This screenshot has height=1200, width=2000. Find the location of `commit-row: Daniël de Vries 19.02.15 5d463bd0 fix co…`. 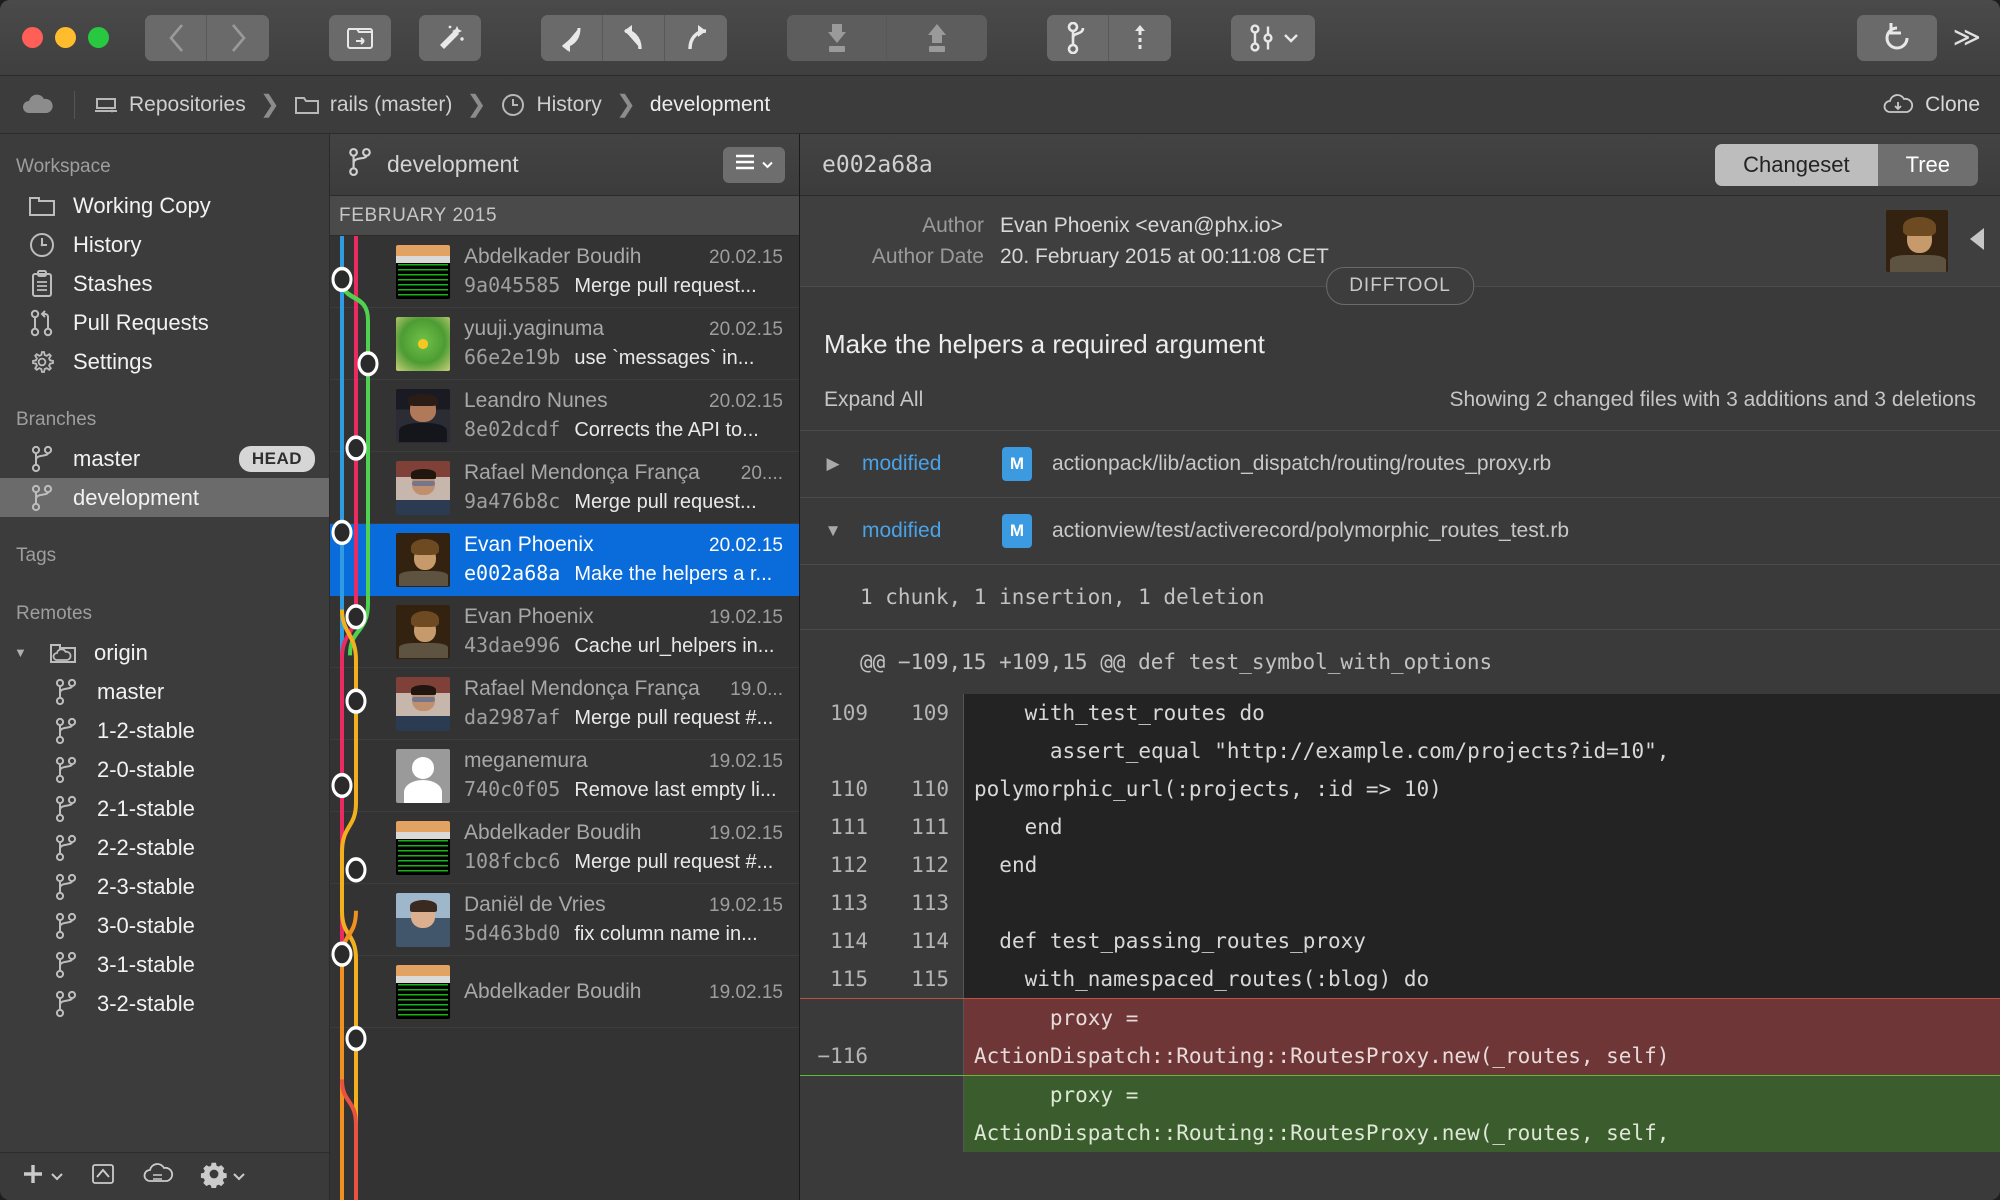

commit-row: Daniël de Vries 19.02.15 5d463bd0 fix co… is located at coordinates (564, 920).